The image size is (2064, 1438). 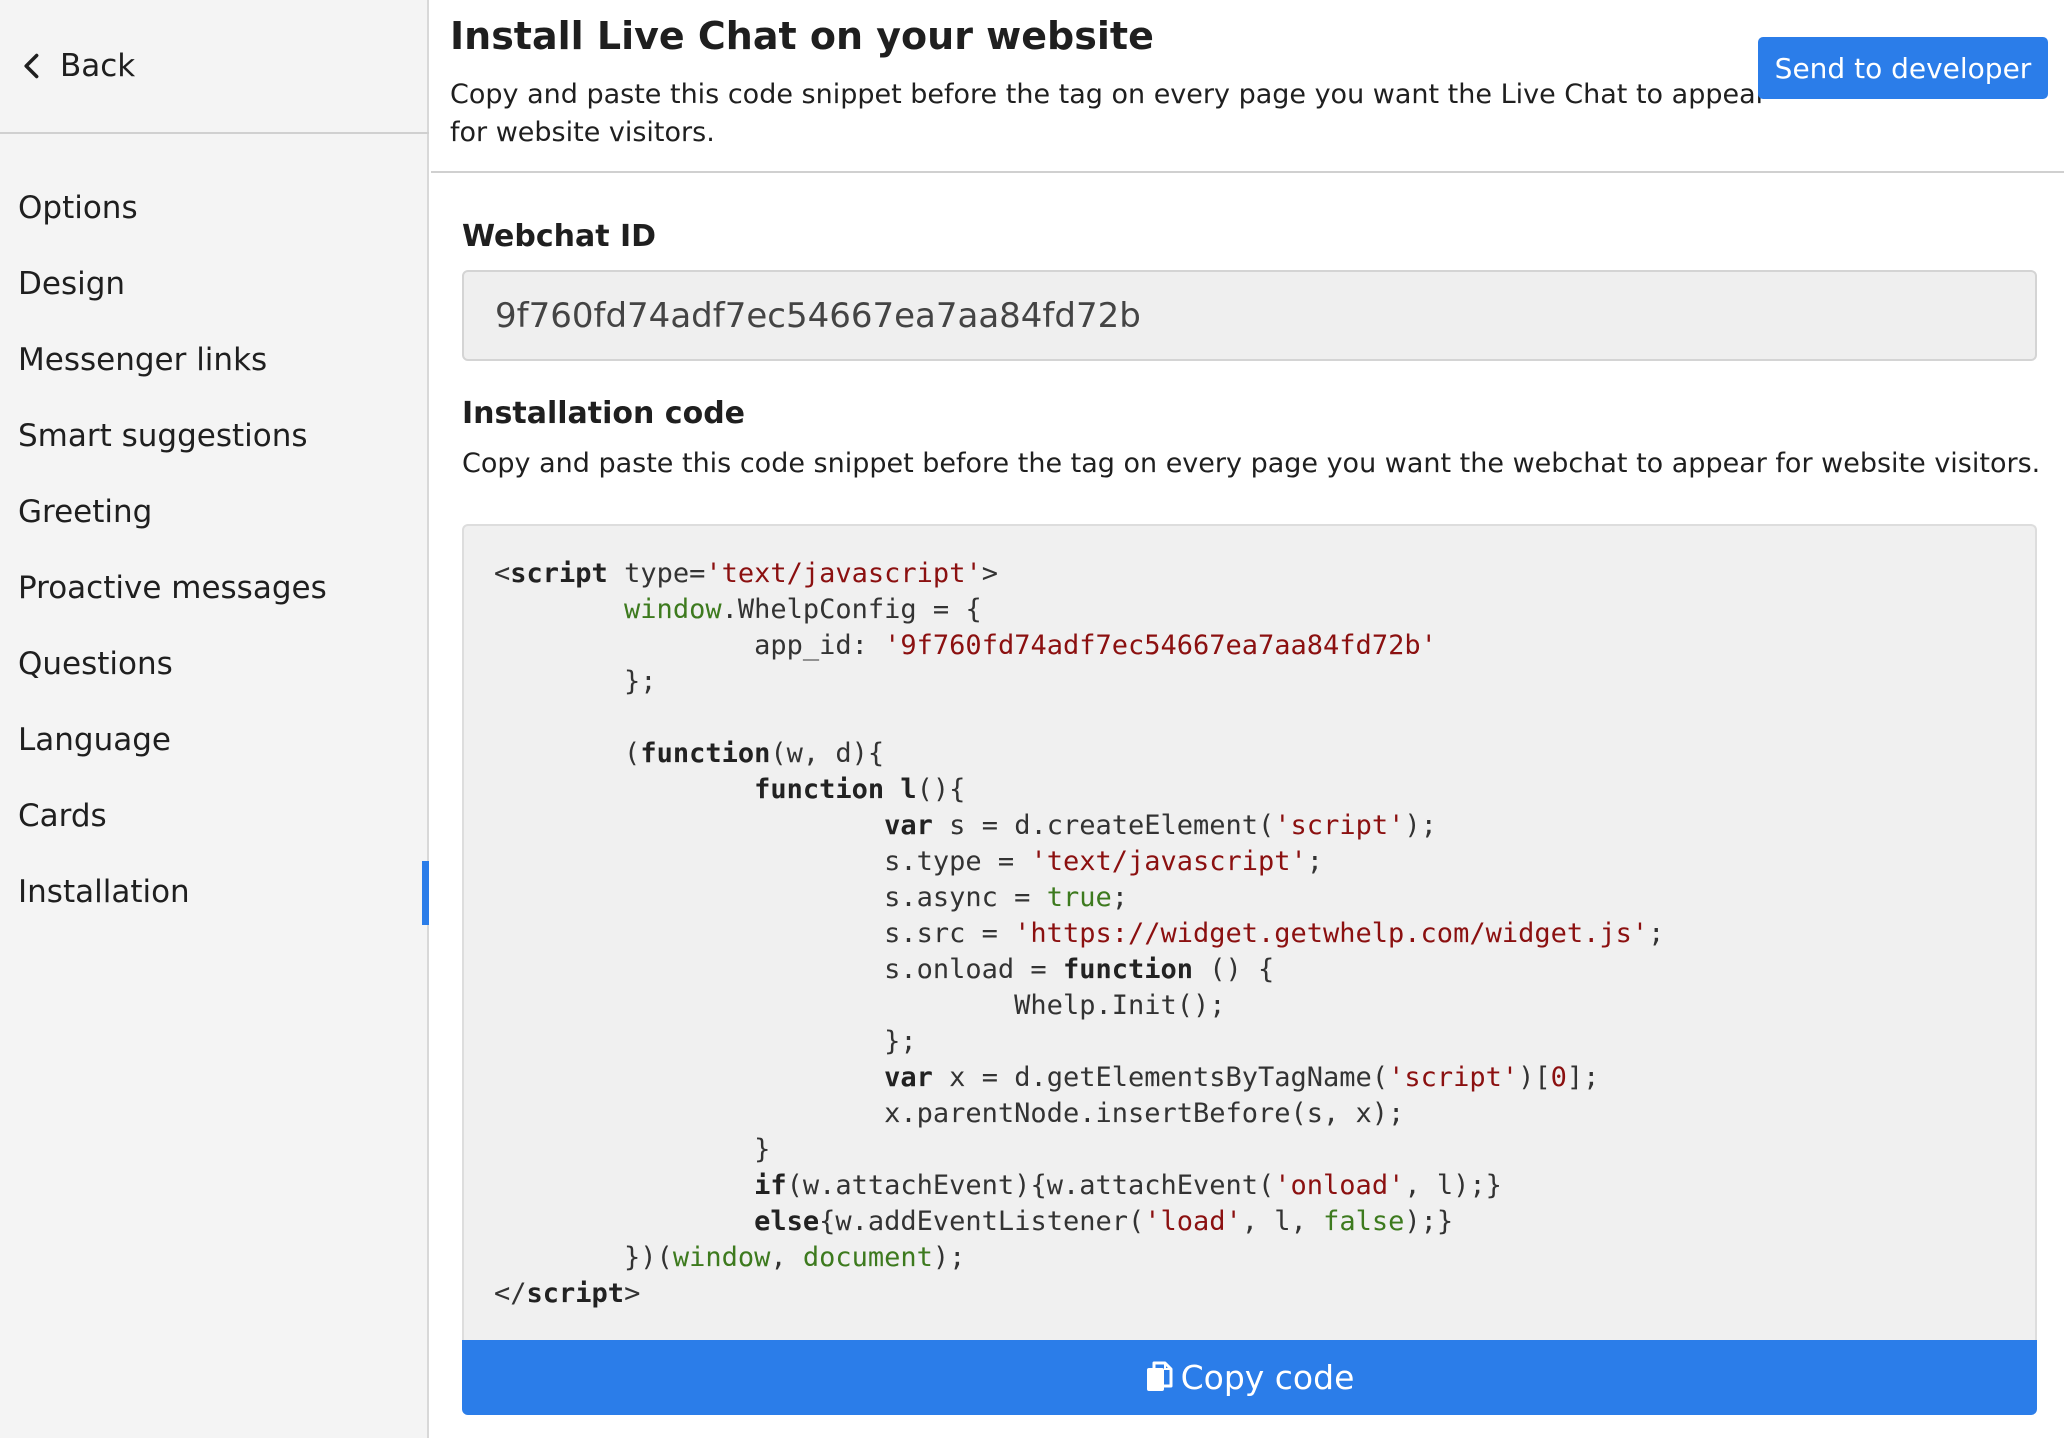 What do you see at coordinates (163, 436) in the screenshot?
I see `sidebar-item-label: Smart suggestions` at bounding box center [163, 436].